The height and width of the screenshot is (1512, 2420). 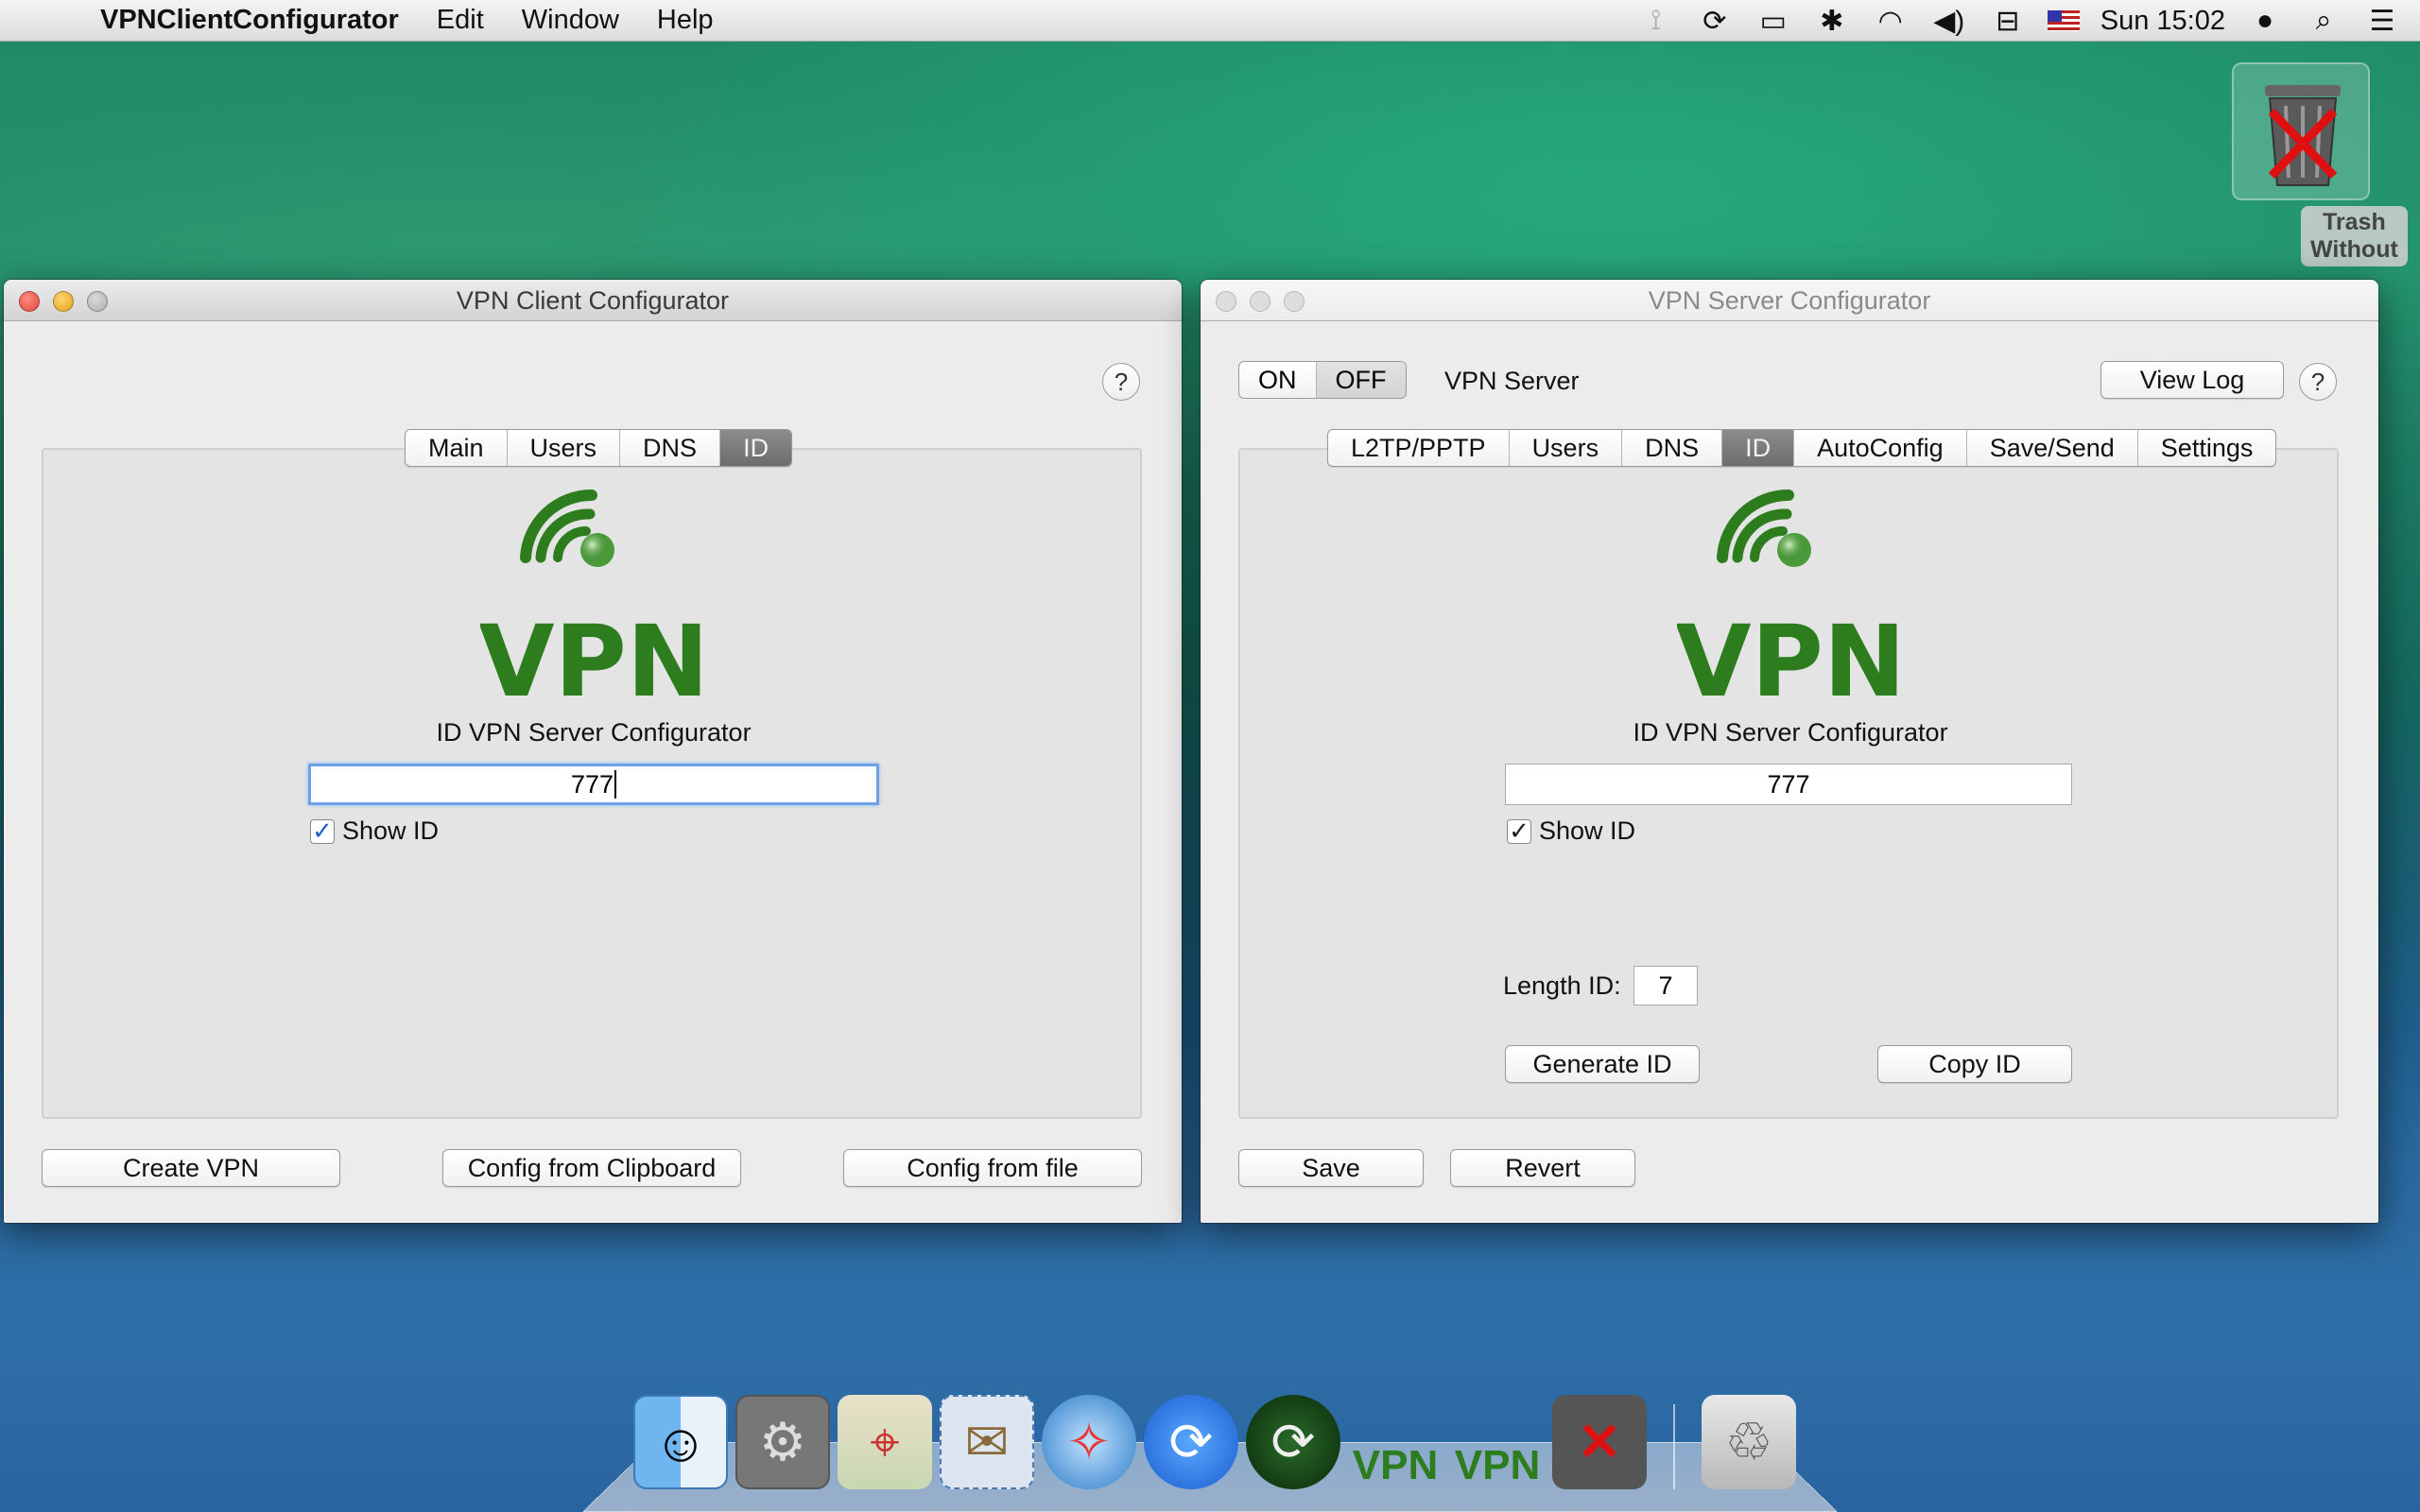 I want to click on desktop-icon-label: Trash Without, so click(x=2354, y=236).